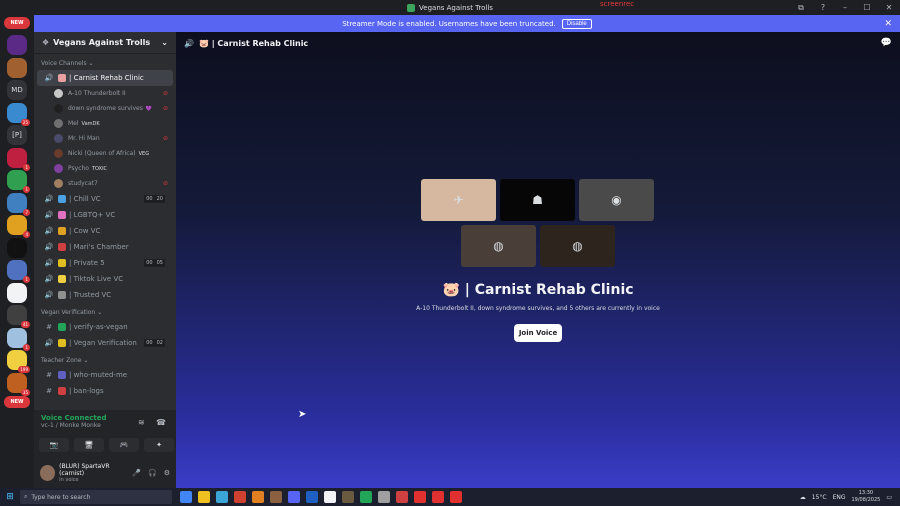 This screenshot has height=506, width=900. I want to click on channel-category: Teacher Zone ⌄, so click(105, 361).